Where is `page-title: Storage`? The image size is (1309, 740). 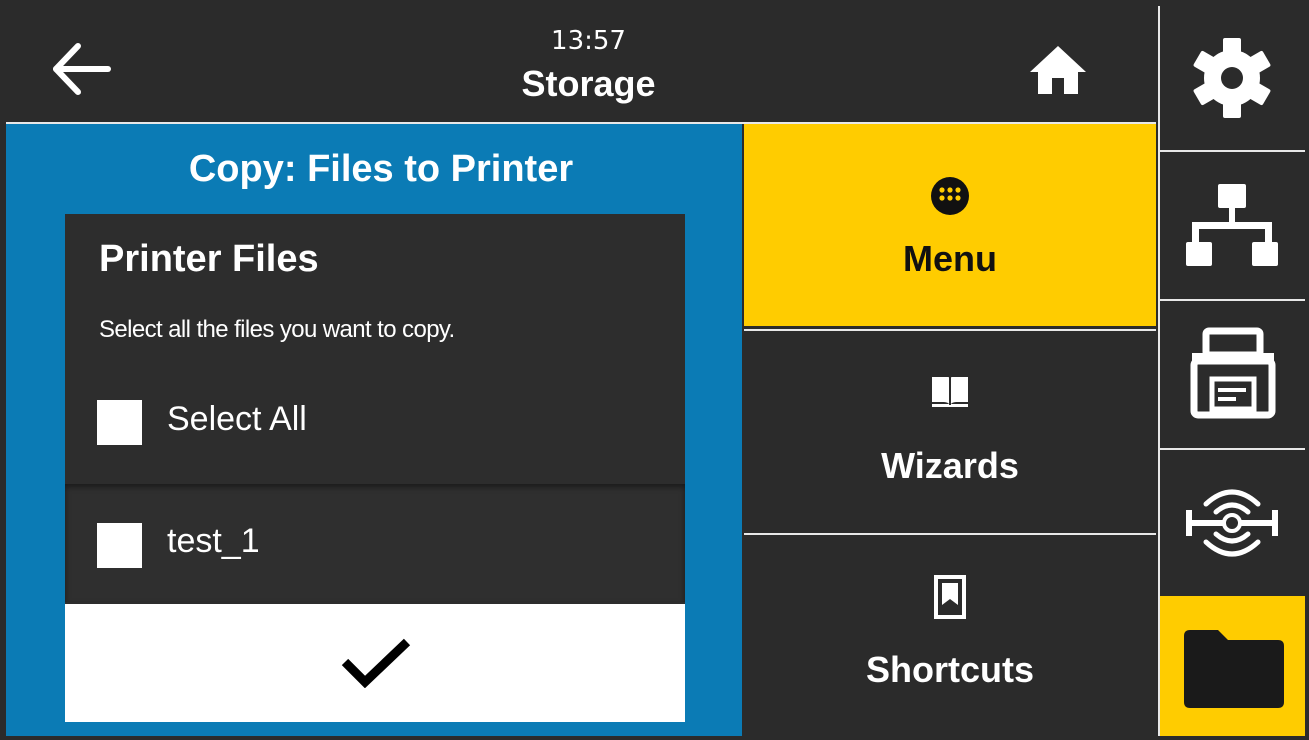 page-title: Storage is located at coordinates (588, 83).